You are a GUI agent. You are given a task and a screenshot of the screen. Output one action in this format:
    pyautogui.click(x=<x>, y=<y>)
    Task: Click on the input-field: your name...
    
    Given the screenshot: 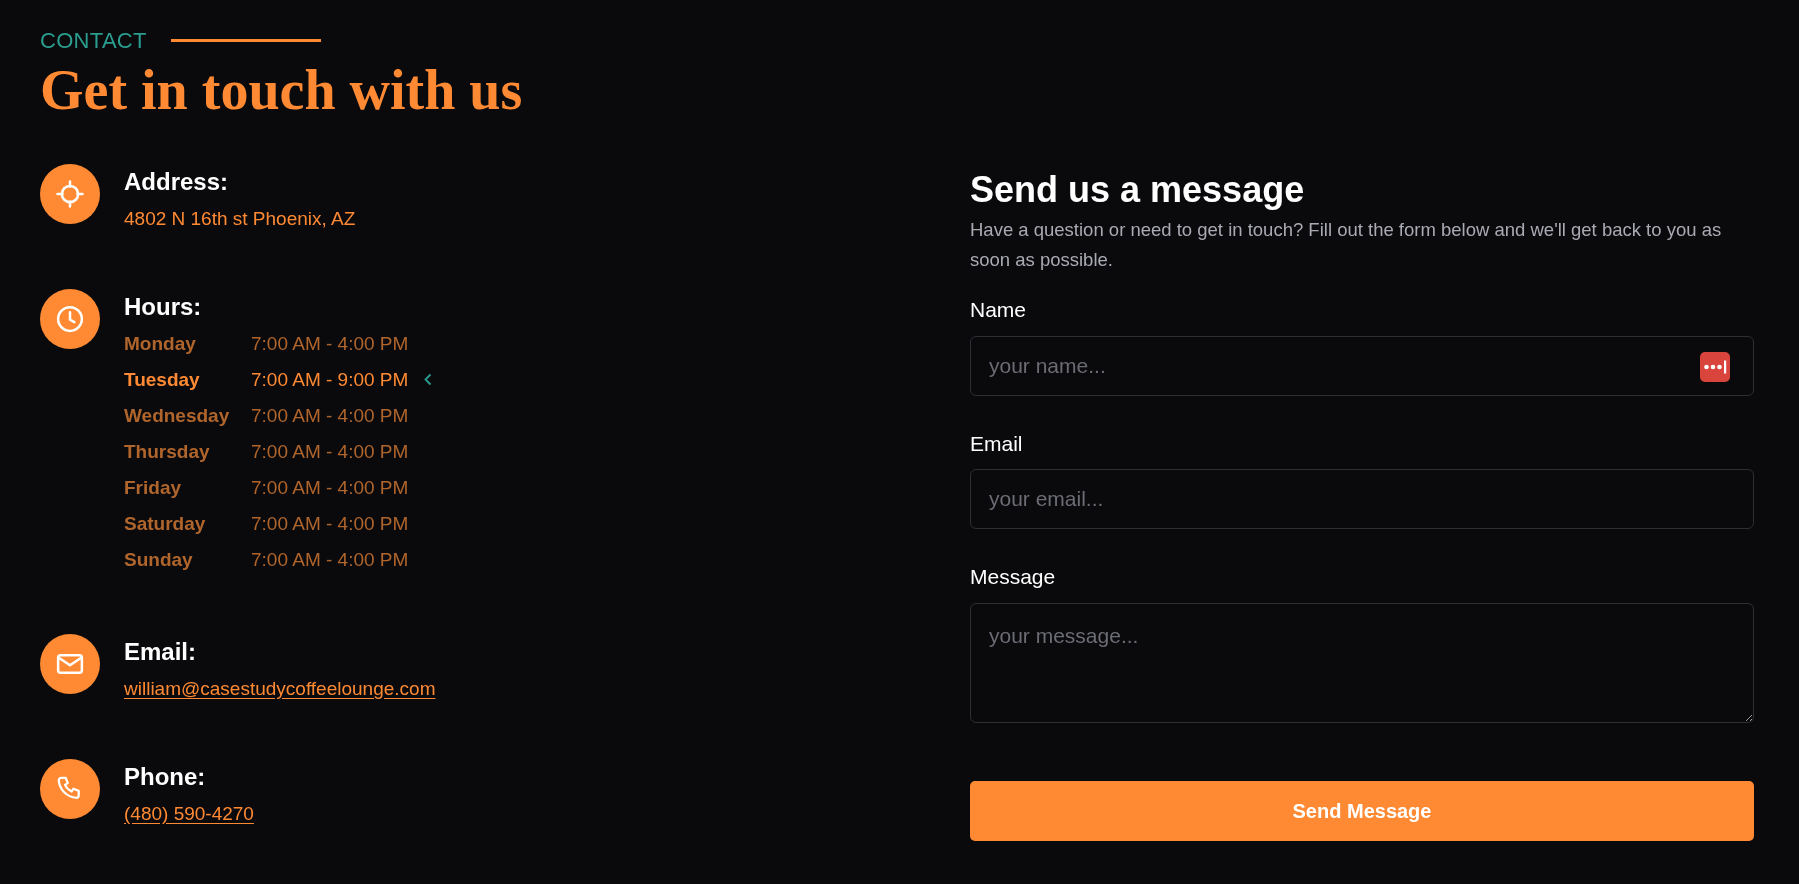 What is the action you would take?
    pyautogui.click(x=1362, y=365)
    